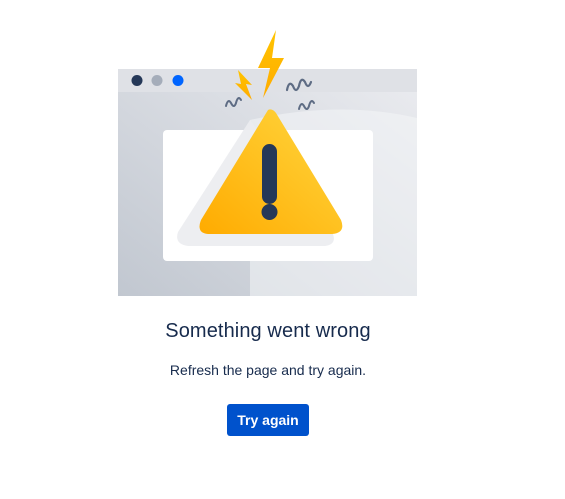 The width and height of the screenshot is (565, 499). I want to click on try-again-button: Try again, so click(268, 420).